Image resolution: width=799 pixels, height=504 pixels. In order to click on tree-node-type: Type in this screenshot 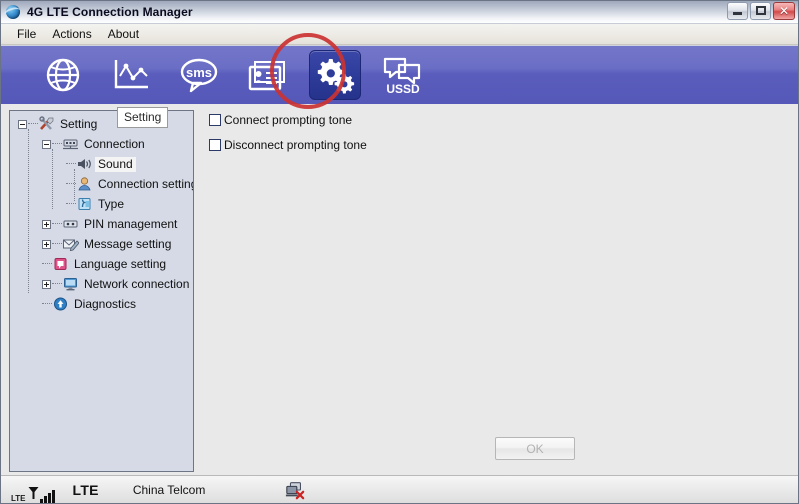, I will do `click(101, 204)`.